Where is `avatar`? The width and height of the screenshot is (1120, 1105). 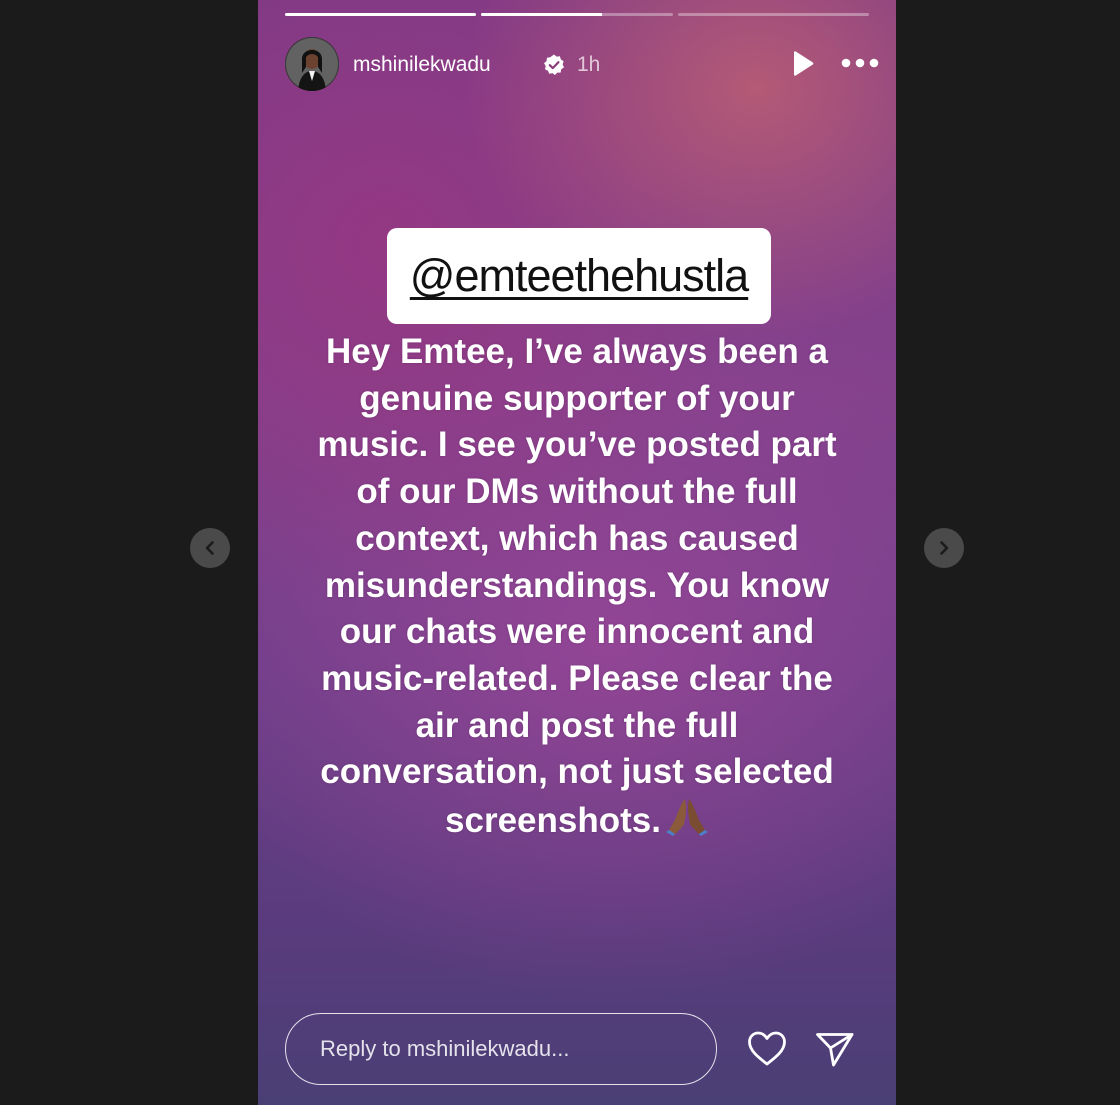 avatar is located at coordinates (312, 64).